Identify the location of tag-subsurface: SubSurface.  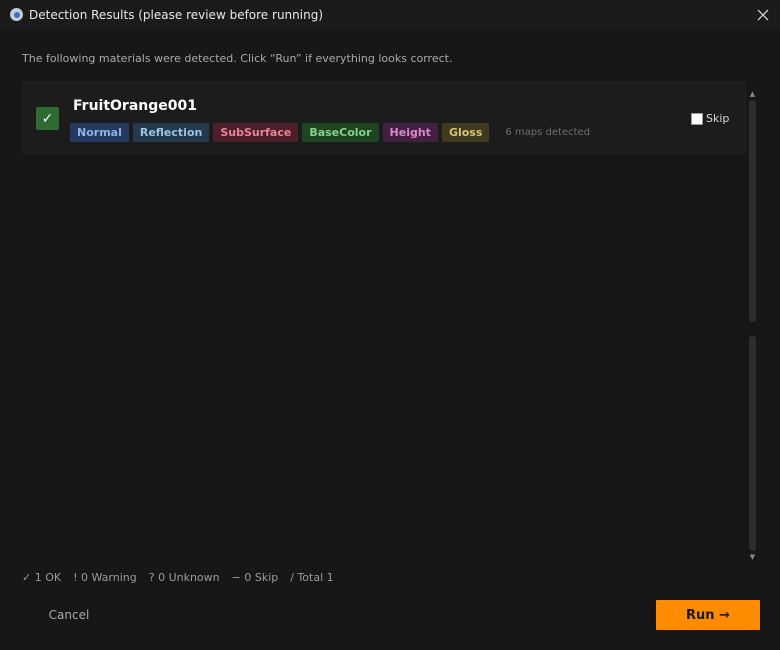
(256, 132).